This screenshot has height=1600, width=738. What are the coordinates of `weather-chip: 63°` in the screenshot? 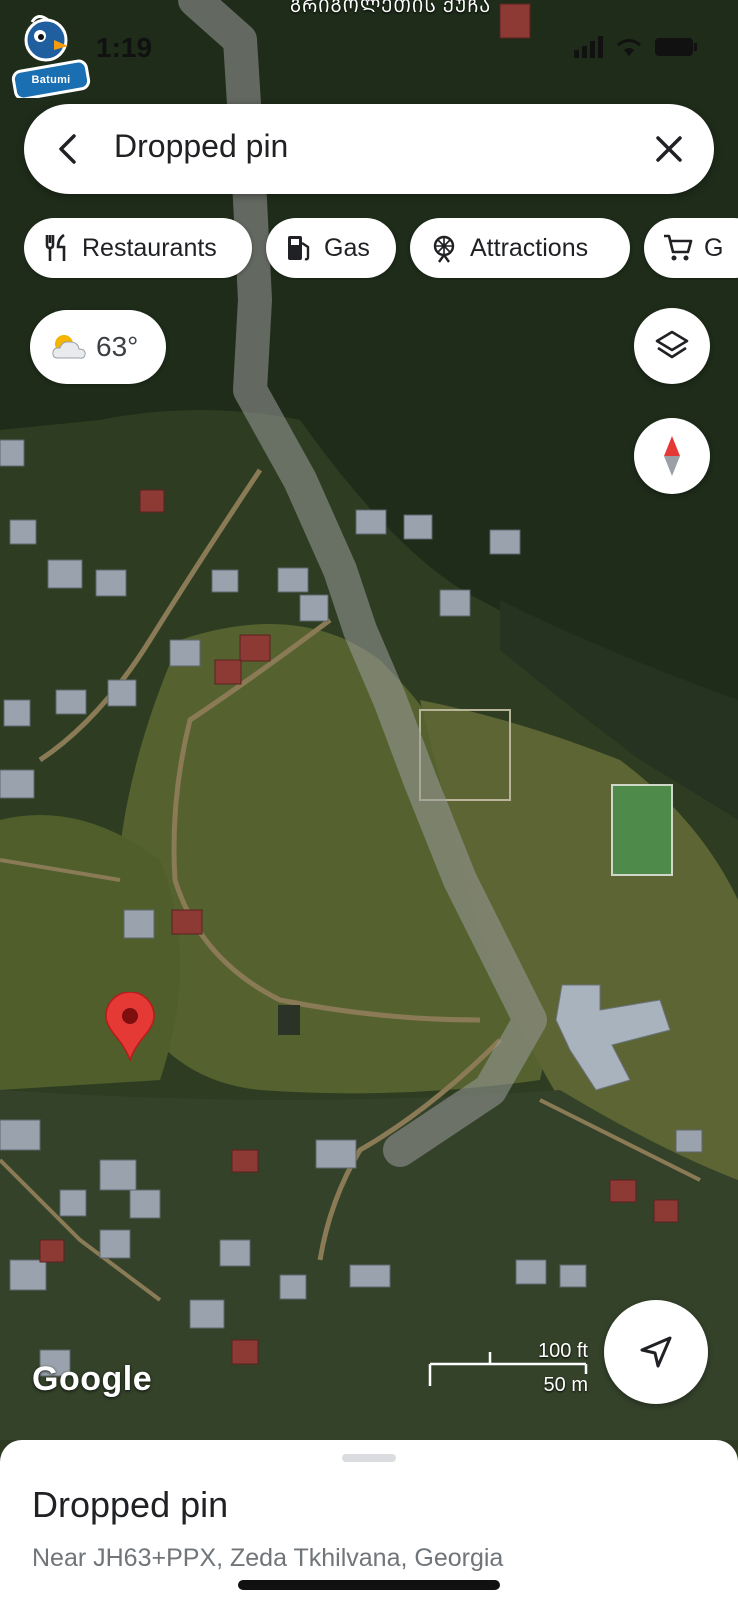 It's located at (98, 347).